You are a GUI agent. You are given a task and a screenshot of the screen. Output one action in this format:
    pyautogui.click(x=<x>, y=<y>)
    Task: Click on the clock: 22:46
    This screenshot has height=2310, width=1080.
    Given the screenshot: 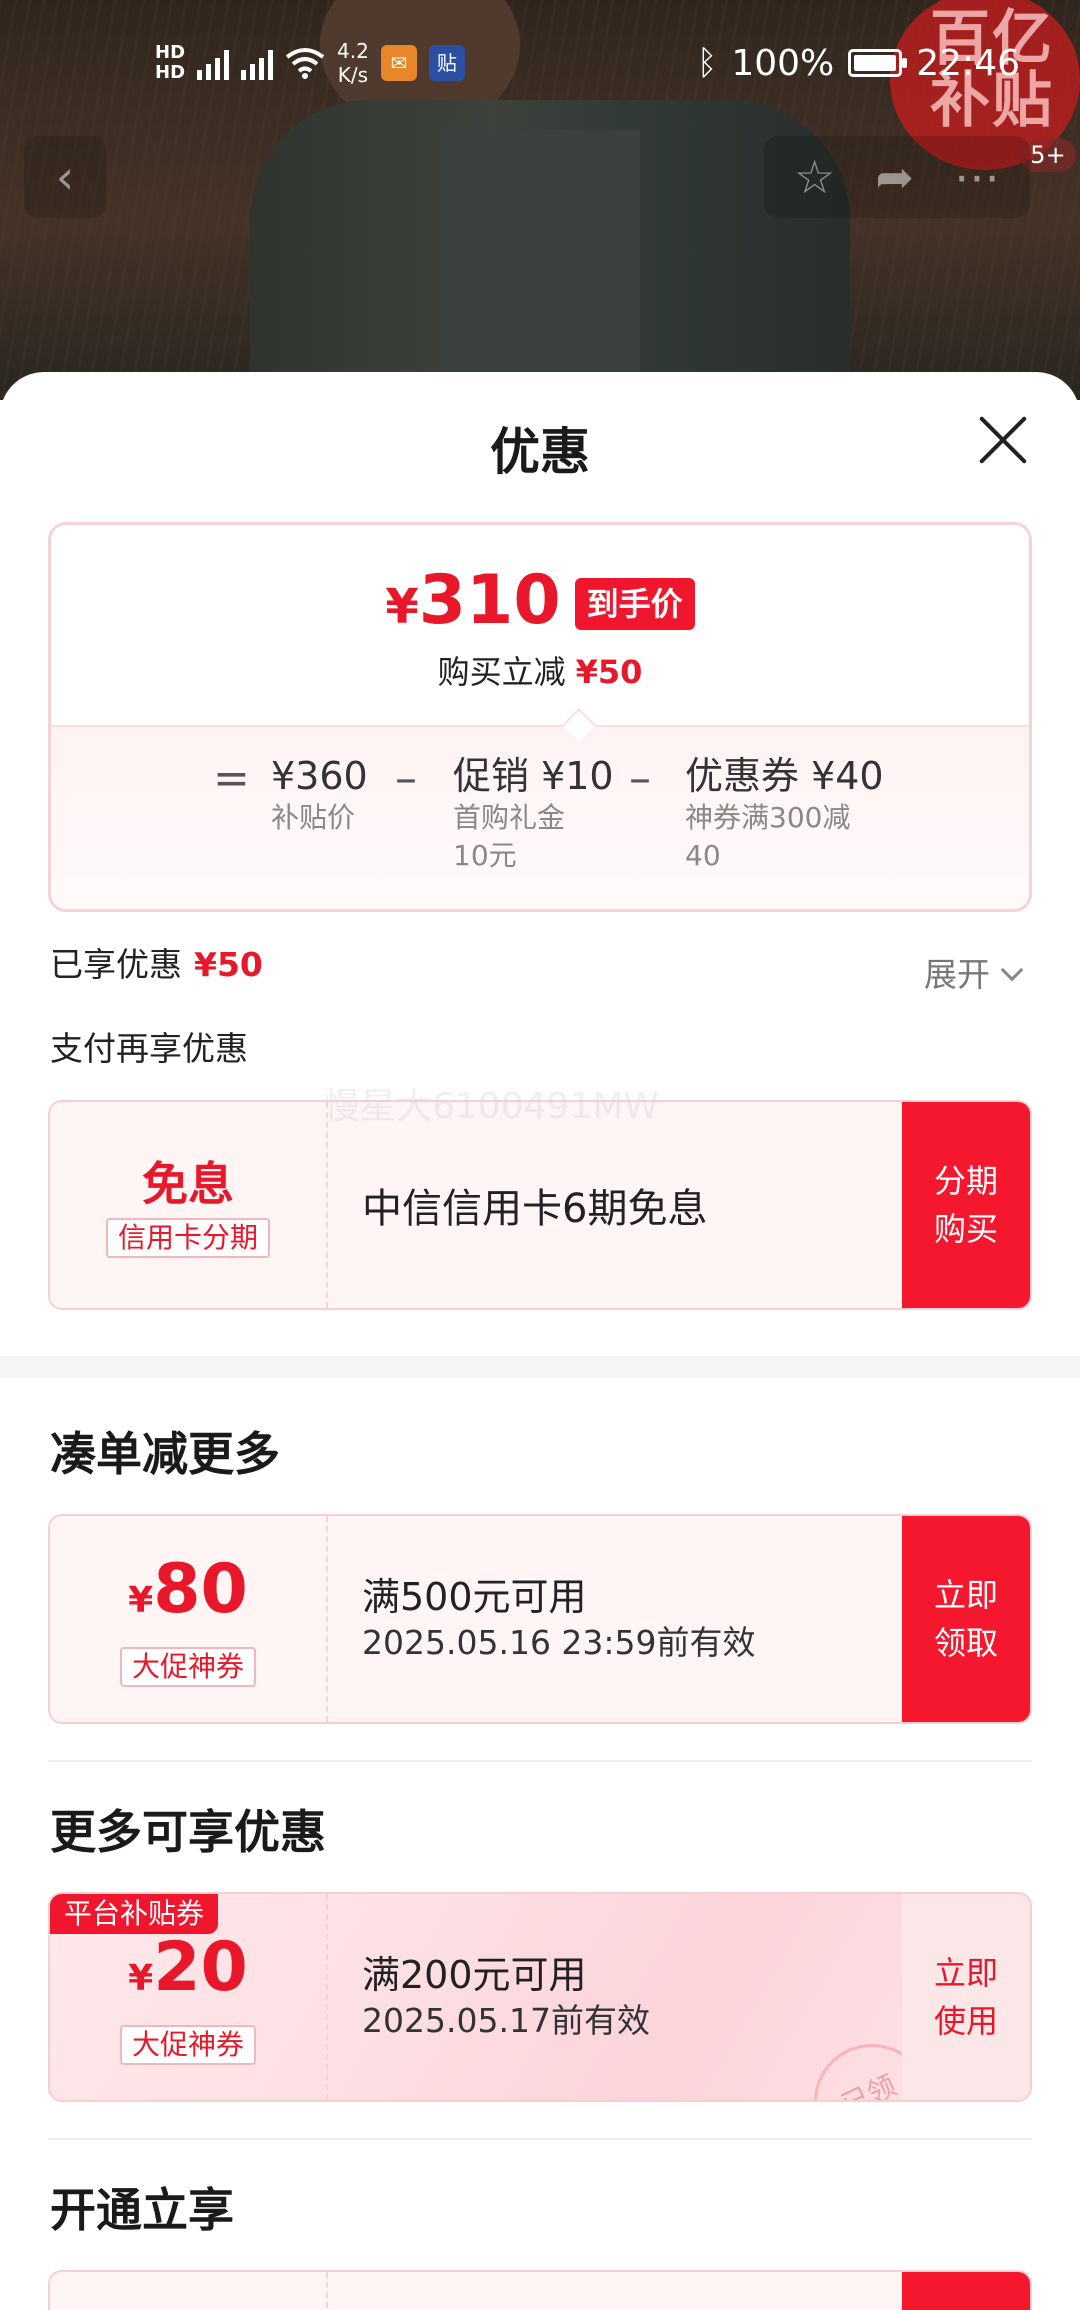 What is the action you would take?
    pyautogui.click(x=968, y=63)
    